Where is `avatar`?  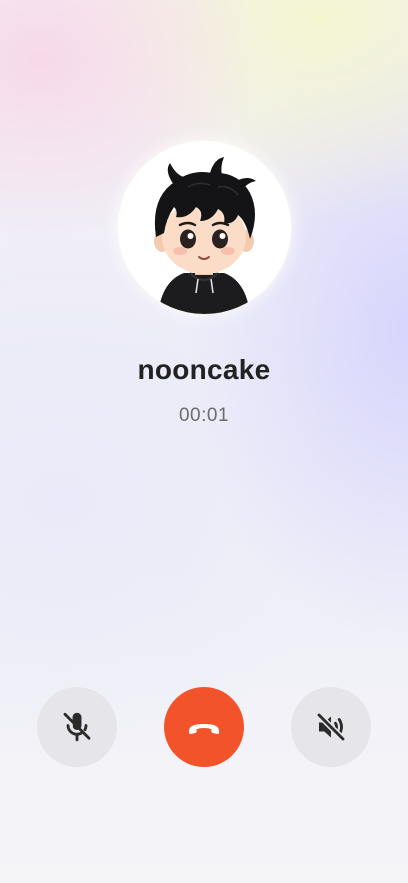
avatar is located at coordinates (204, 227).